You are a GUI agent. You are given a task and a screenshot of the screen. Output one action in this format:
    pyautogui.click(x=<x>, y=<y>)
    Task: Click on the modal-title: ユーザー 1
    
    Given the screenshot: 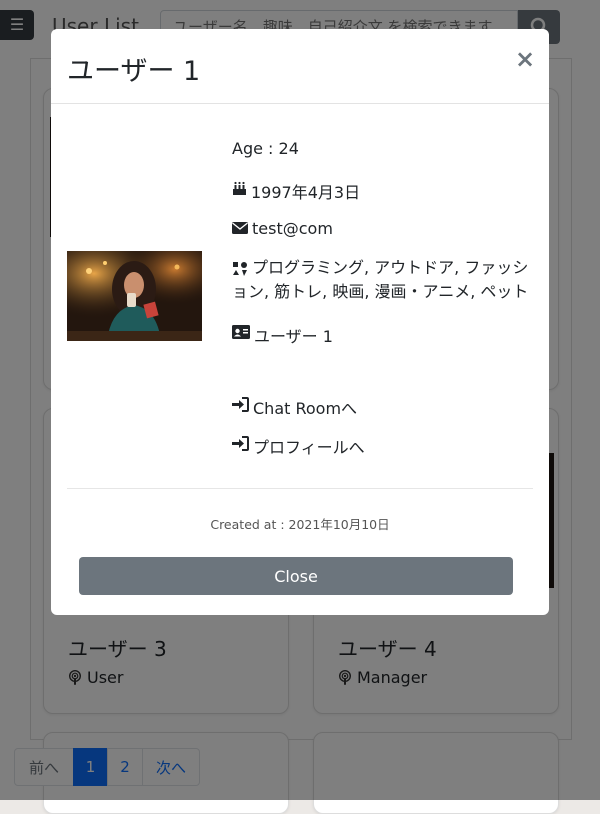 What is the action you would take?
    pyautogui.click(x=134, y=71)
    